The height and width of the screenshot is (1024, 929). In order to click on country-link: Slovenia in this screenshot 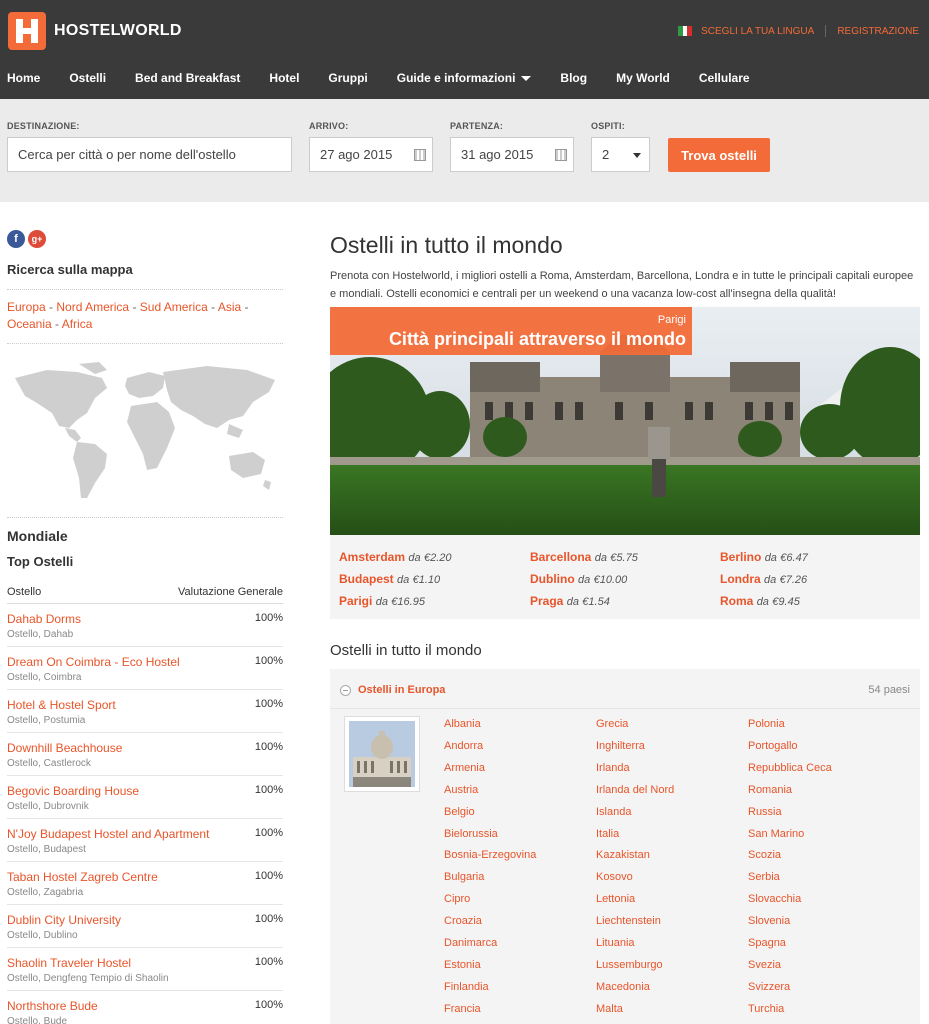, I will do `click(769, 921)`.